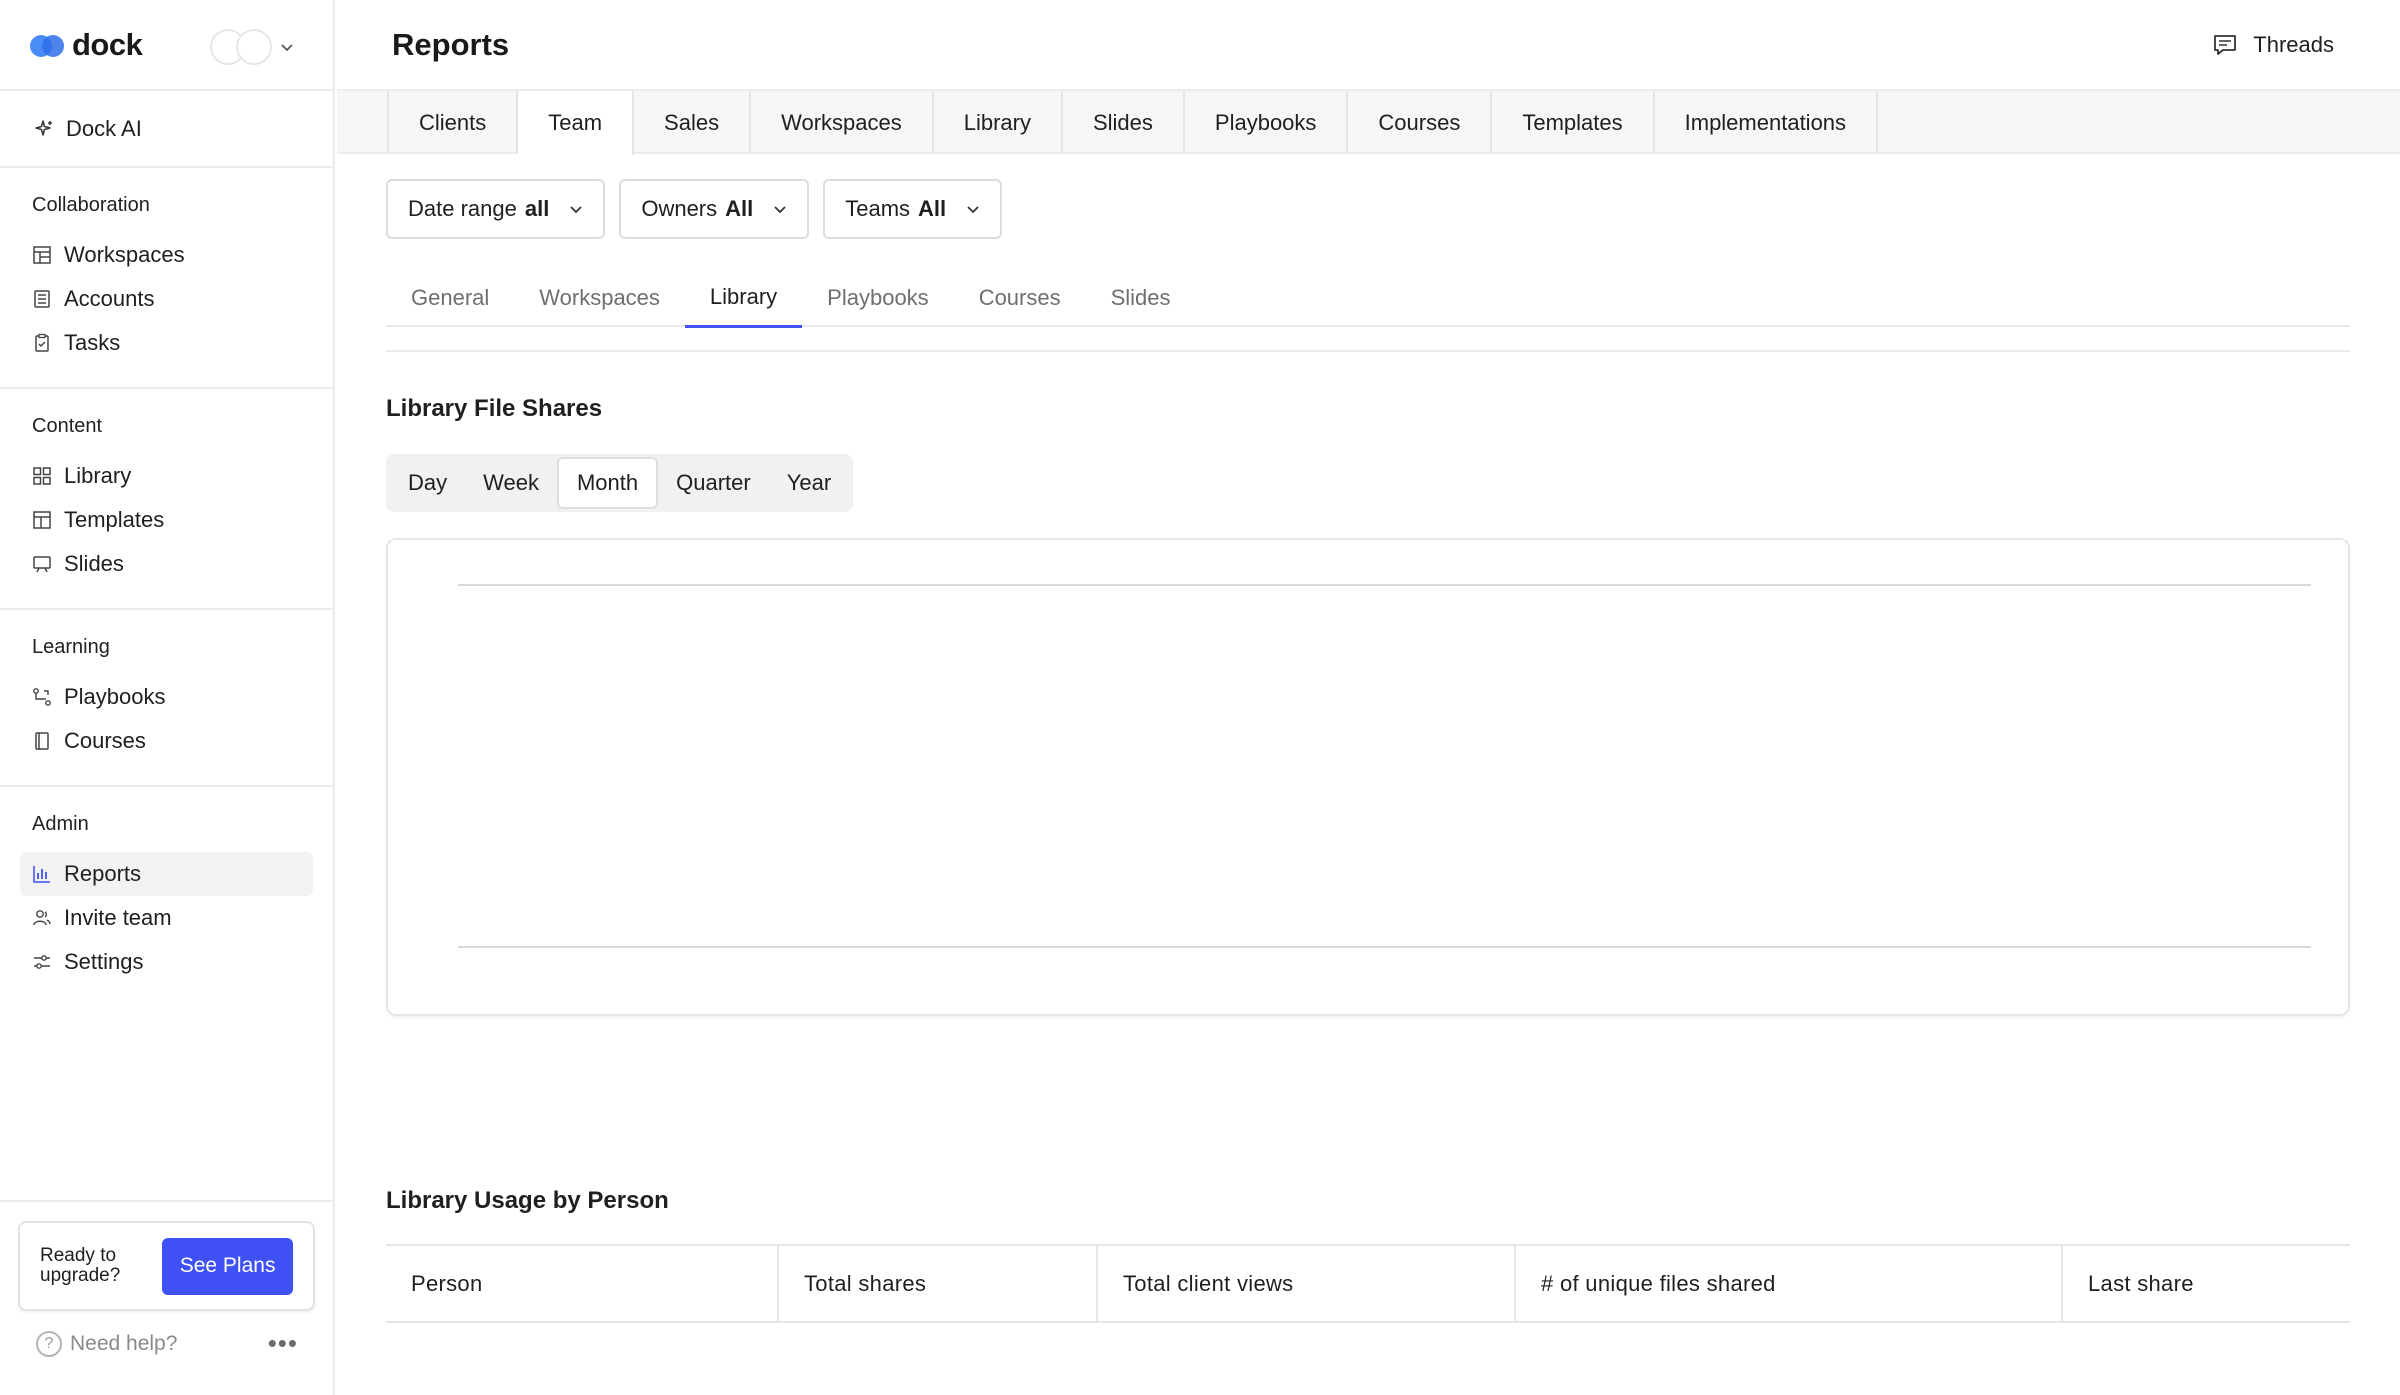  What do you see at coordinates (938, 1283) in the screenshot?
I see `column-header-total-shares: Total shares` at bounding box center [938, 1283].